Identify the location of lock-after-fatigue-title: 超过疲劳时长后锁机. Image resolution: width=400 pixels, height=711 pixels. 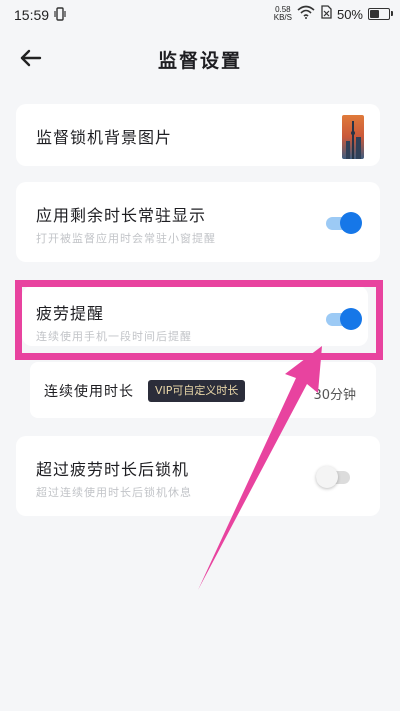
(113, 469).